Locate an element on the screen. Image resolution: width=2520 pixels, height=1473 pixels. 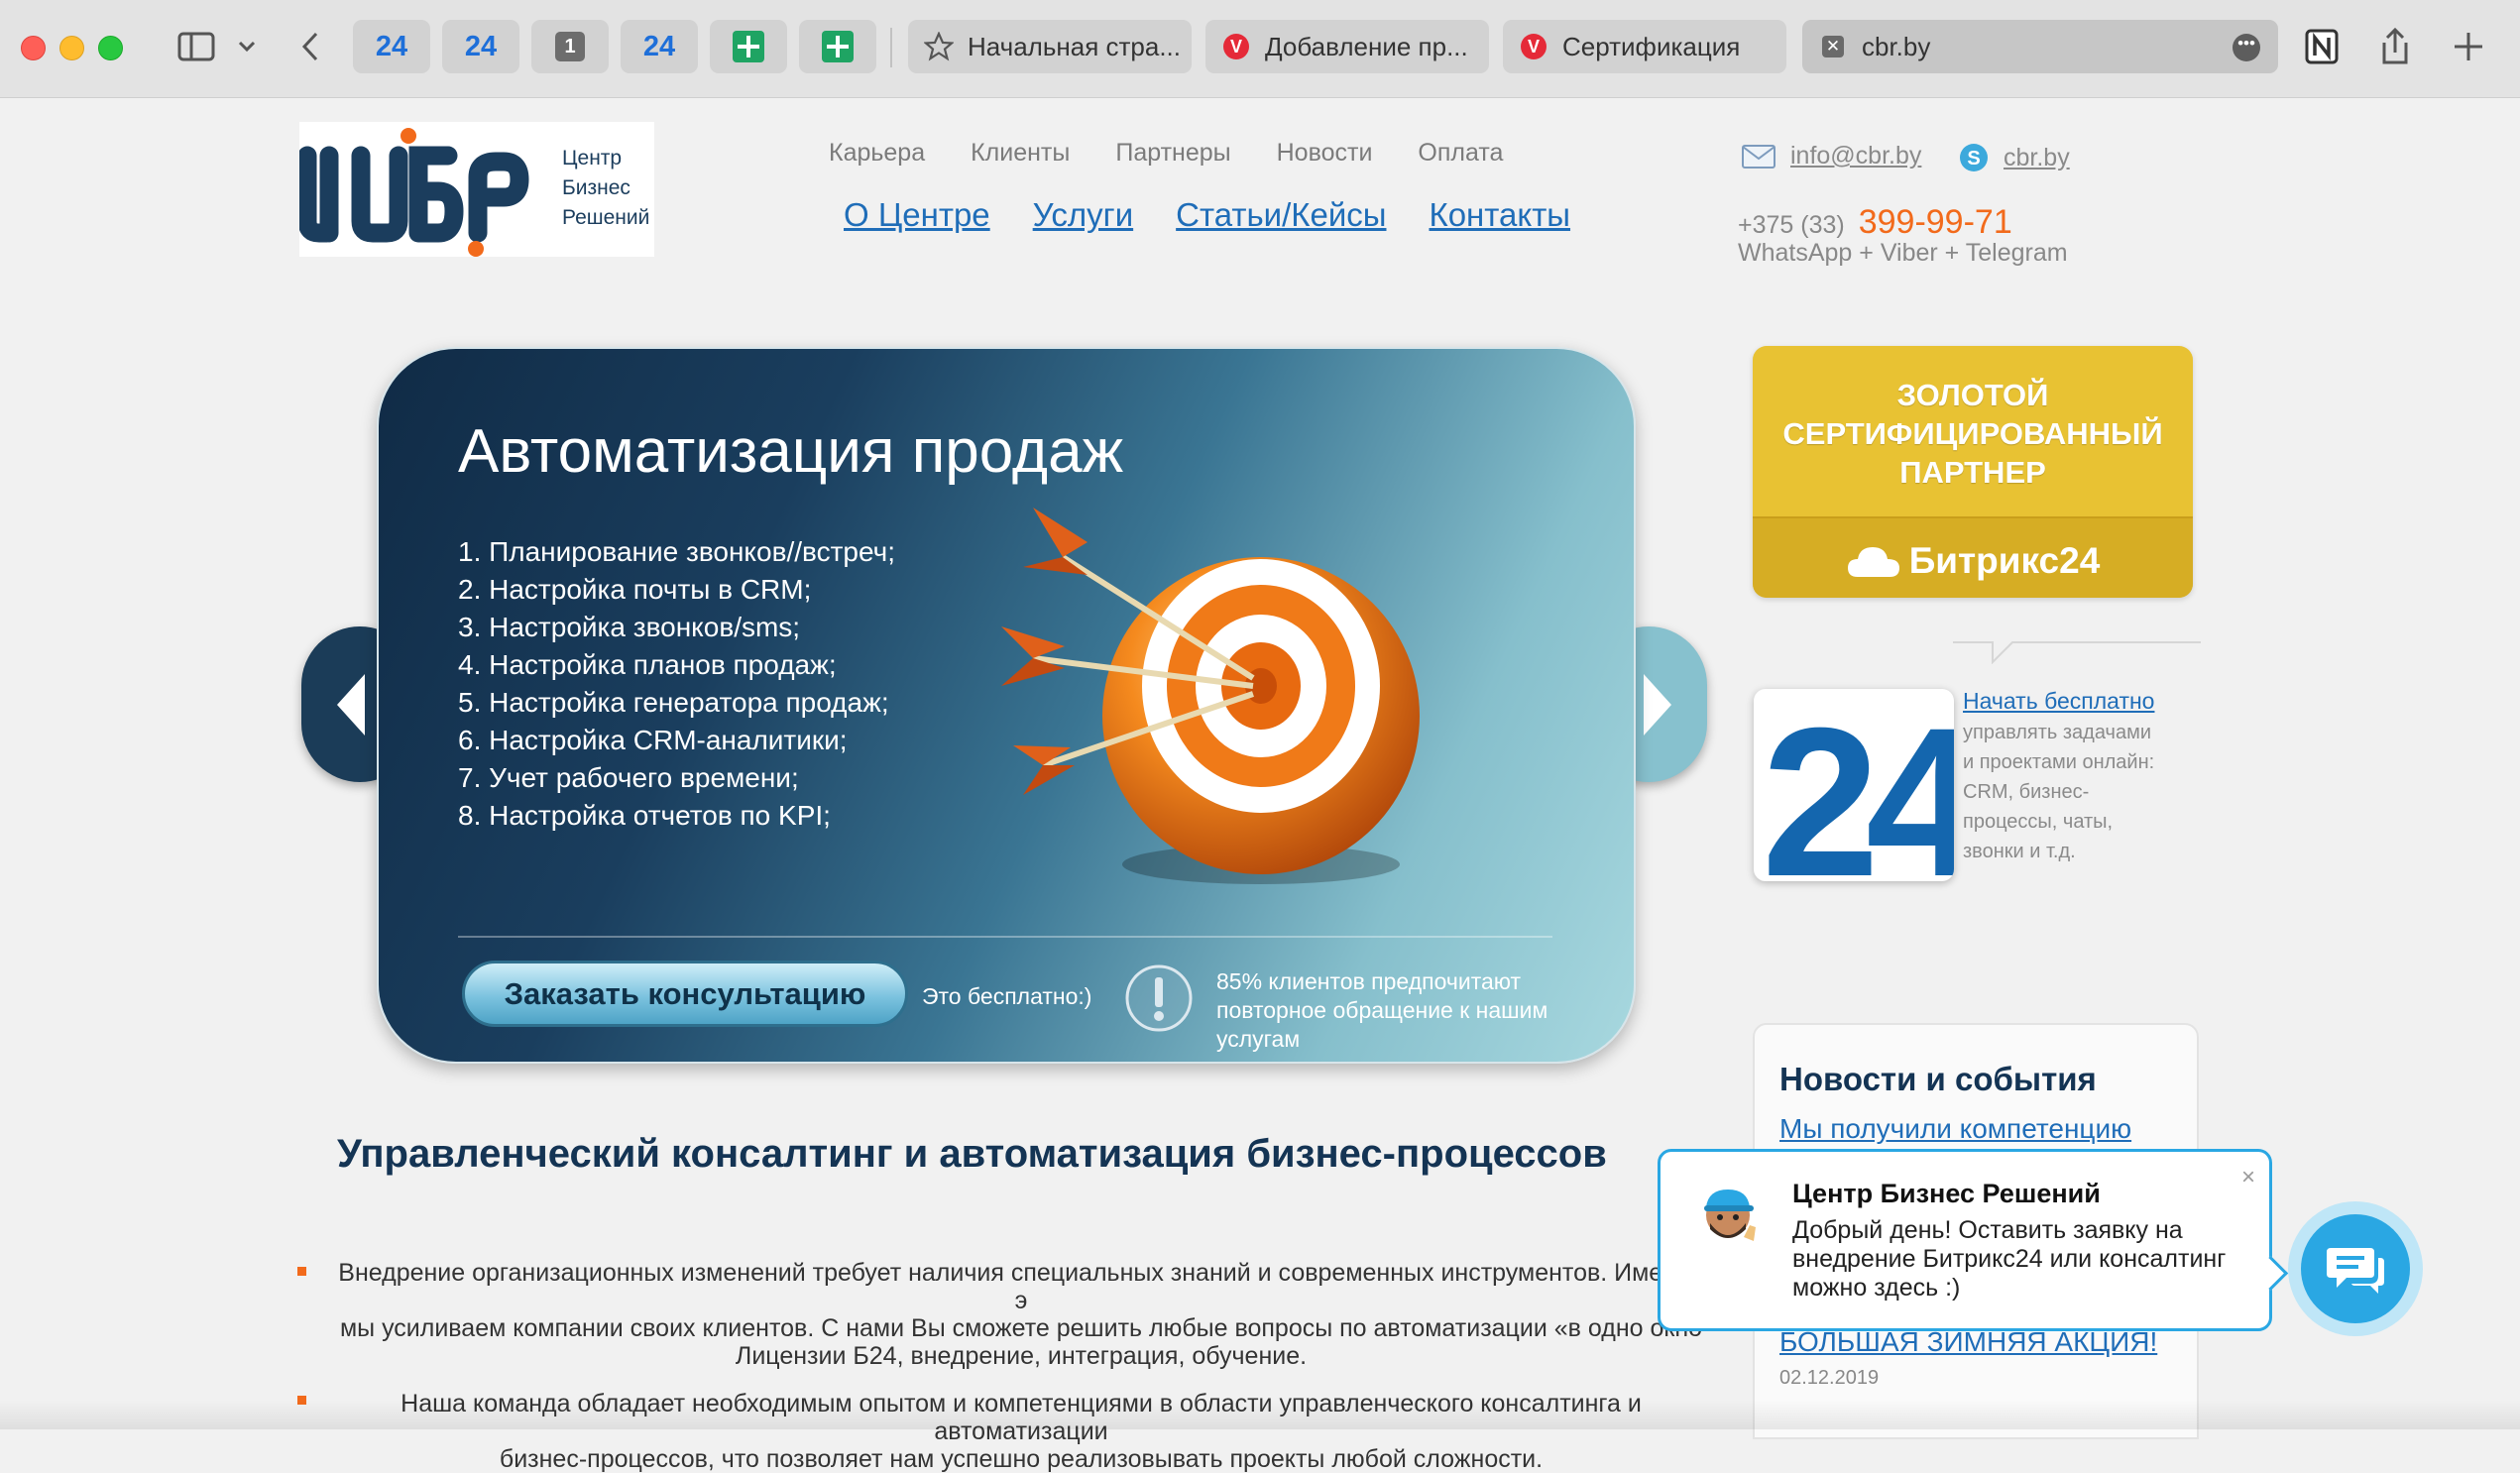
partner-text: ЗОЛОТОЙ СЕРТИФИЦИРОВАННЫЙ ПАРТНЕР is located at coordinates (1973, 434).